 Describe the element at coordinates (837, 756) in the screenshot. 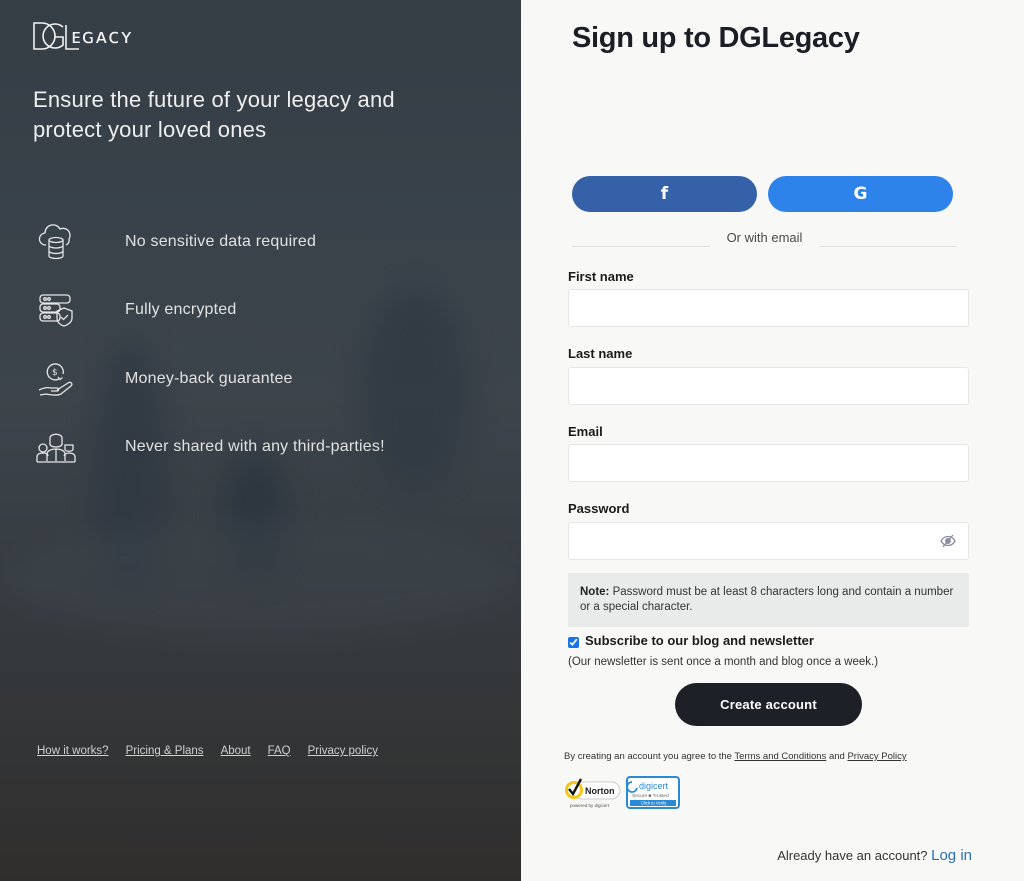

I see `terms-and: and` at that location.